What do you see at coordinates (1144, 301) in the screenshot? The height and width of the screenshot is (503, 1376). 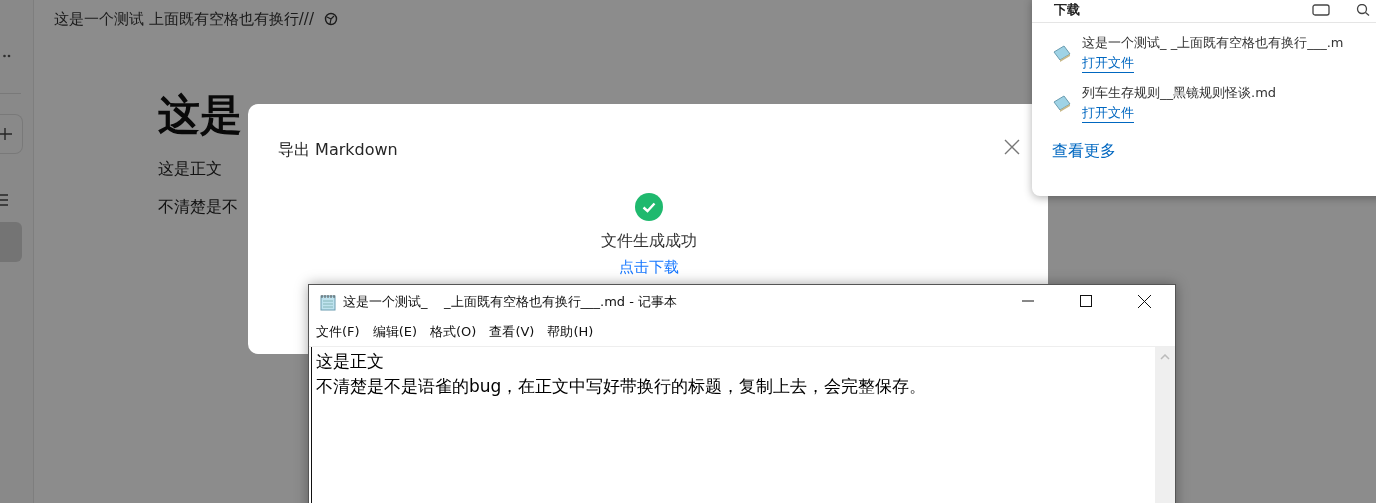 I see `close-icon` at bounding box center [1144, 301].